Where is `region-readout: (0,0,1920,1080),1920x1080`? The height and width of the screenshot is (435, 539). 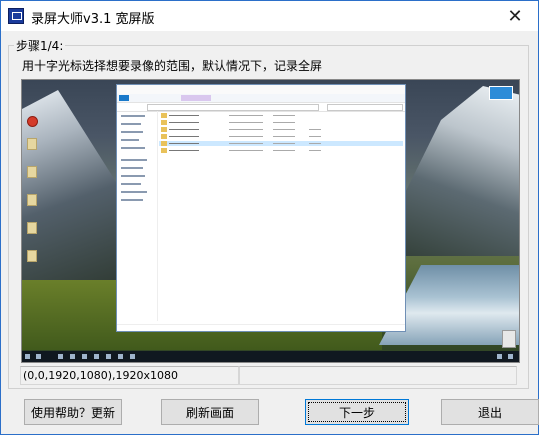 region-readout: (0,0,1920,1080),1920x1080 is located at coordinates (129, 375).